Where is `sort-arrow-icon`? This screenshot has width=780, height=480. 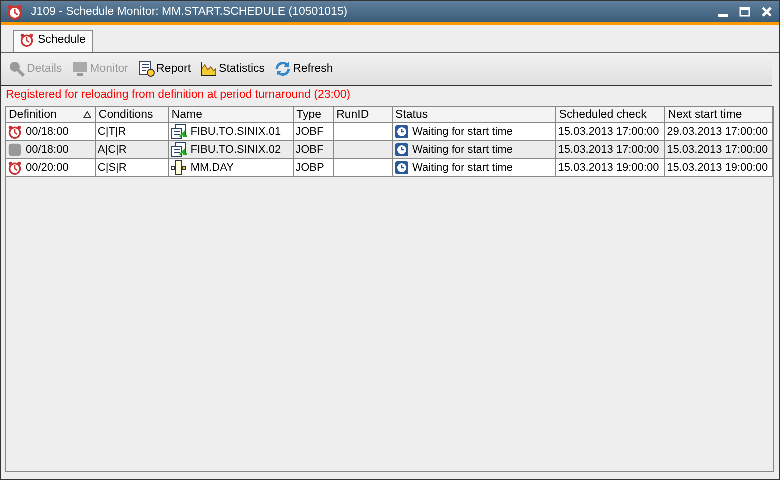
sort-arrow-icon is located at coordinates (87, 114).